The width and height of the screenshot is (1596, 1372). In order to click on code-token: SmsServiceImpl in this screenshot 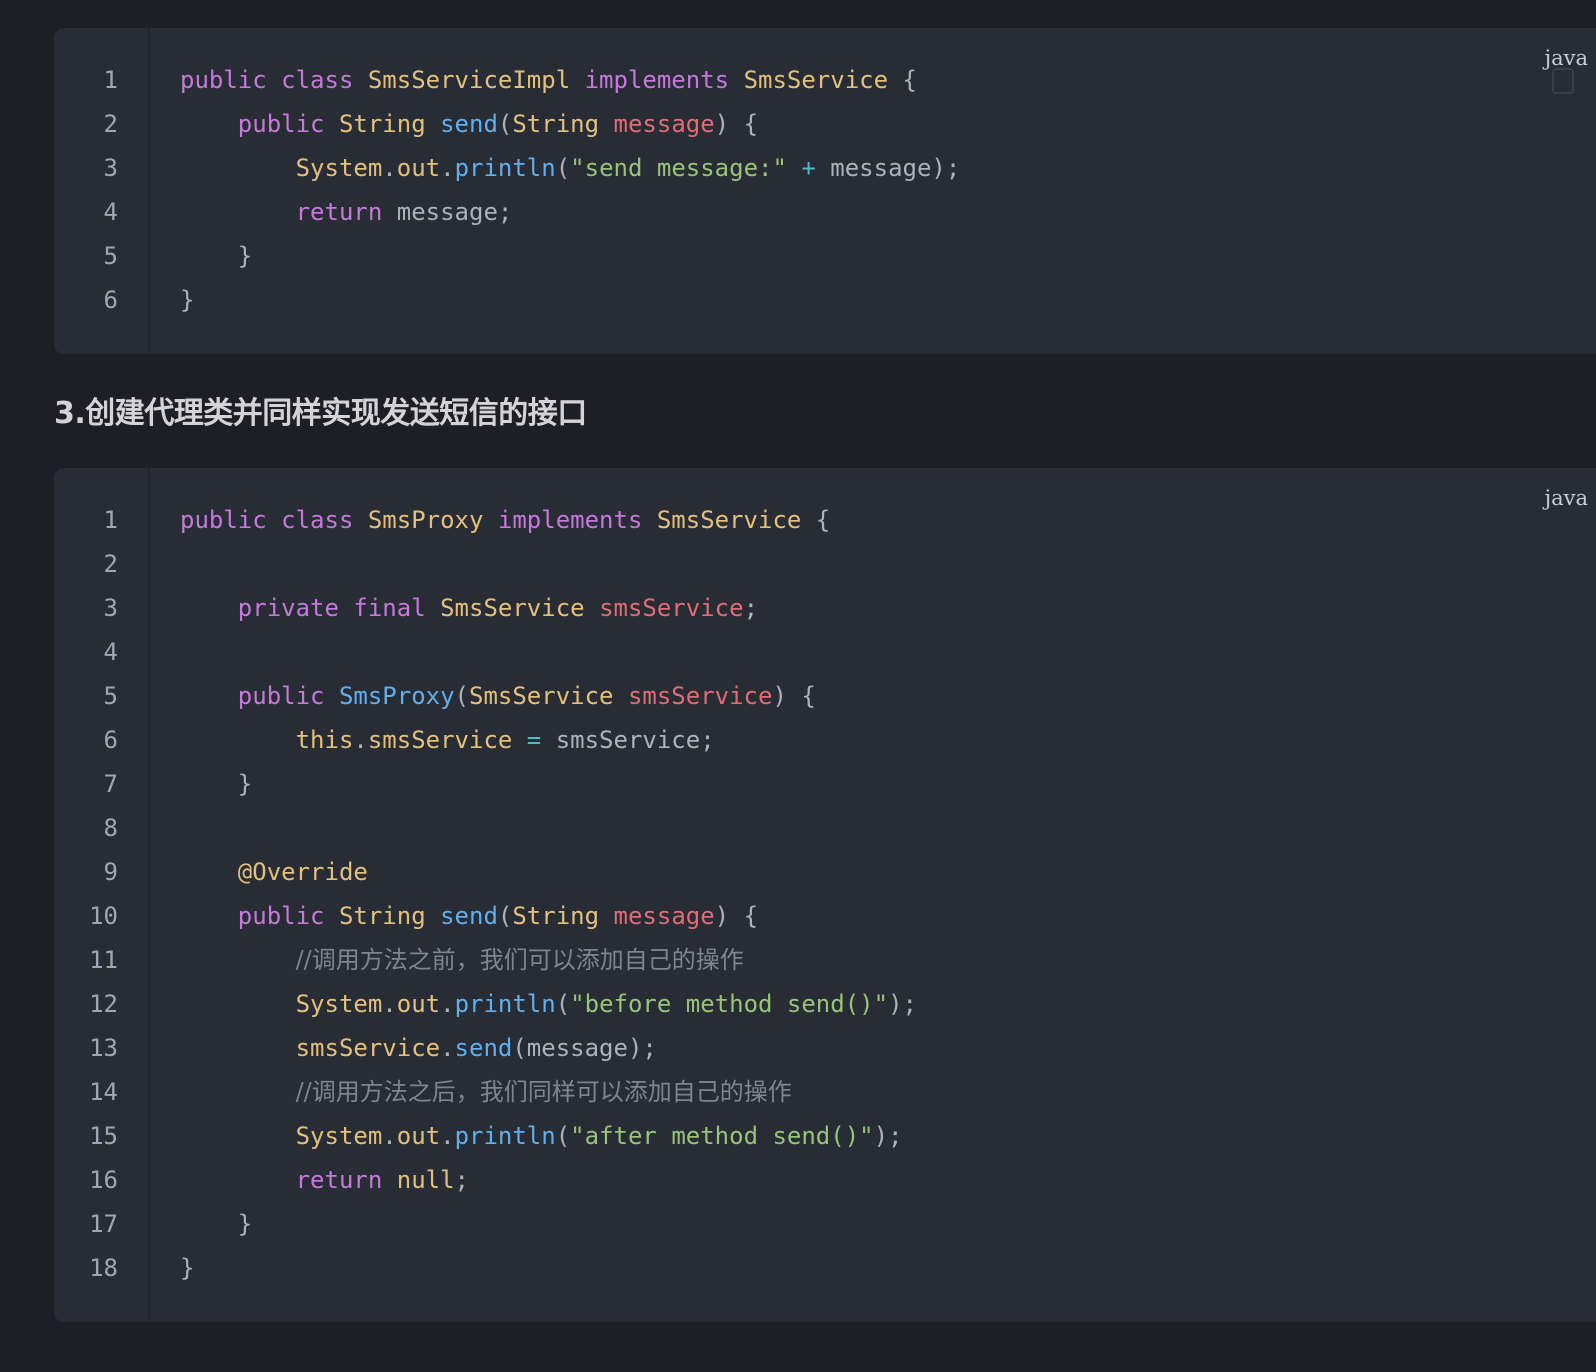, I will do `click(469, 80)`.